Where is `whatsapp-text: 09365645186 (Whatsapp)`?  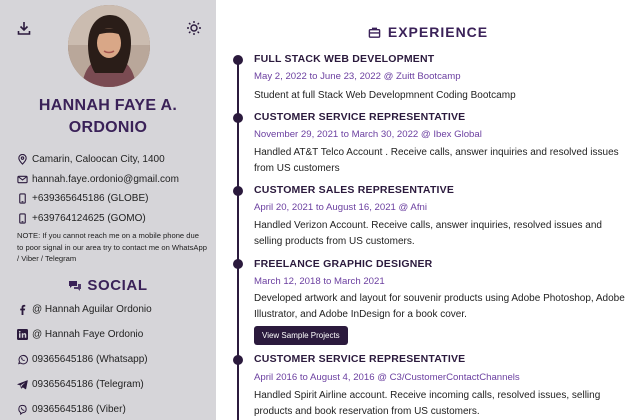 whatsapp-text: 09365645186 (Whatsapp) is located at coordinates (90, 359).